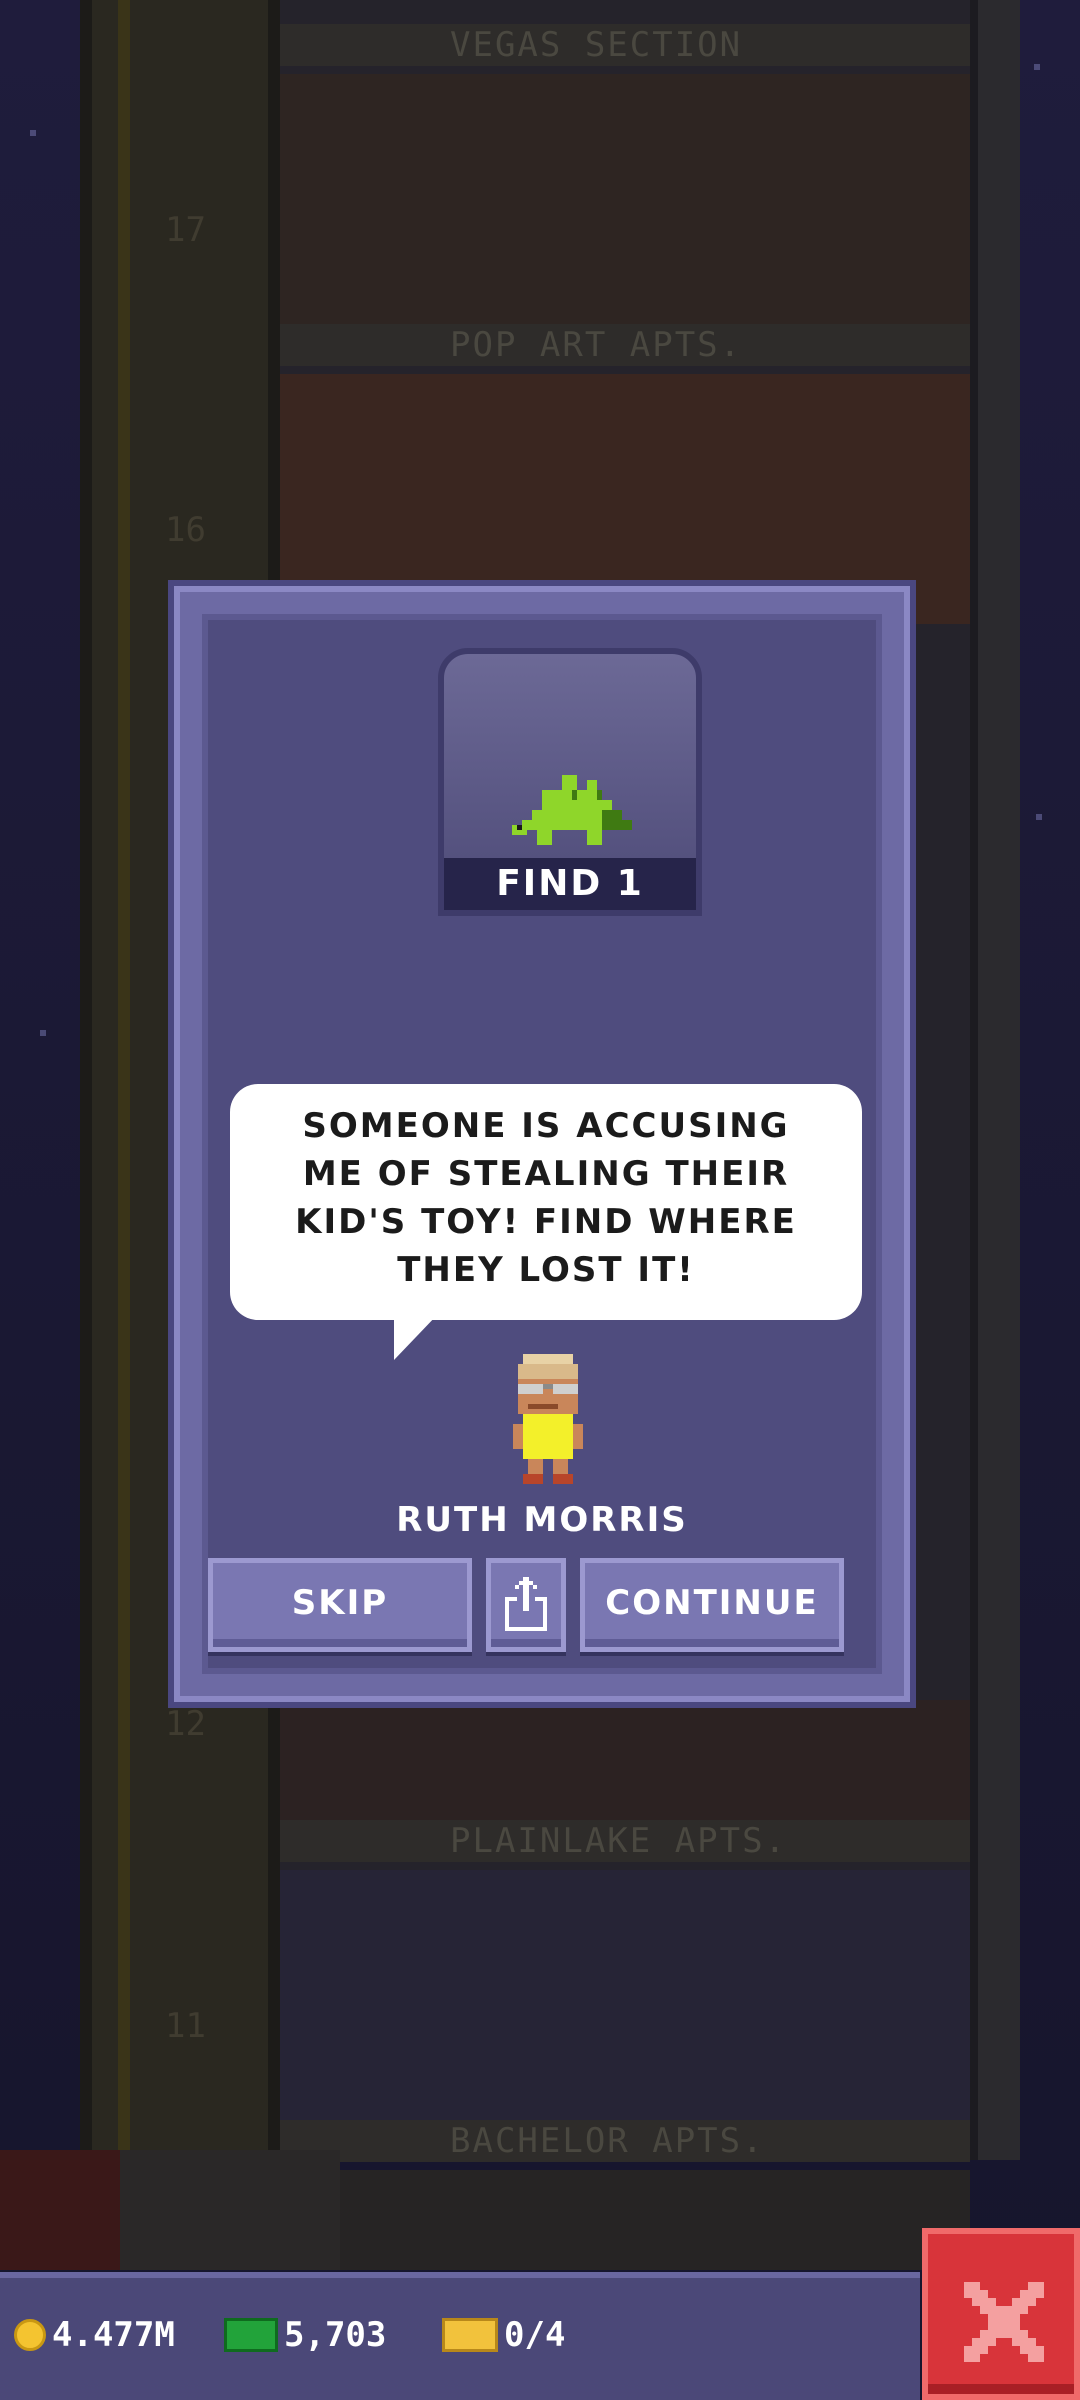 This screenshot has width=1080, height=2400. What do you see at coordinates (30, 2335) in the screenshot?
I see `coin-icon` at bounding box center [30, 2335].